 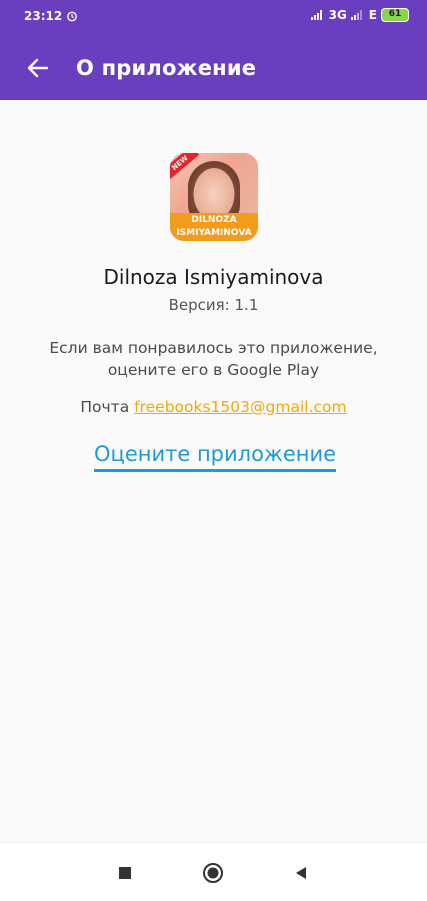 I want to click on page-title: О приложение, so click(x=166, y=68).